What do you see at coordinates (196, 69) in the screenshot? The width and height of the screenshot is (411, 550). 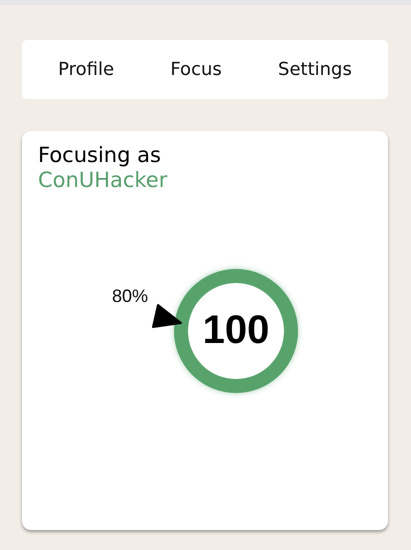 I see `nav-link: Focus` at bounding box center [196, 69].